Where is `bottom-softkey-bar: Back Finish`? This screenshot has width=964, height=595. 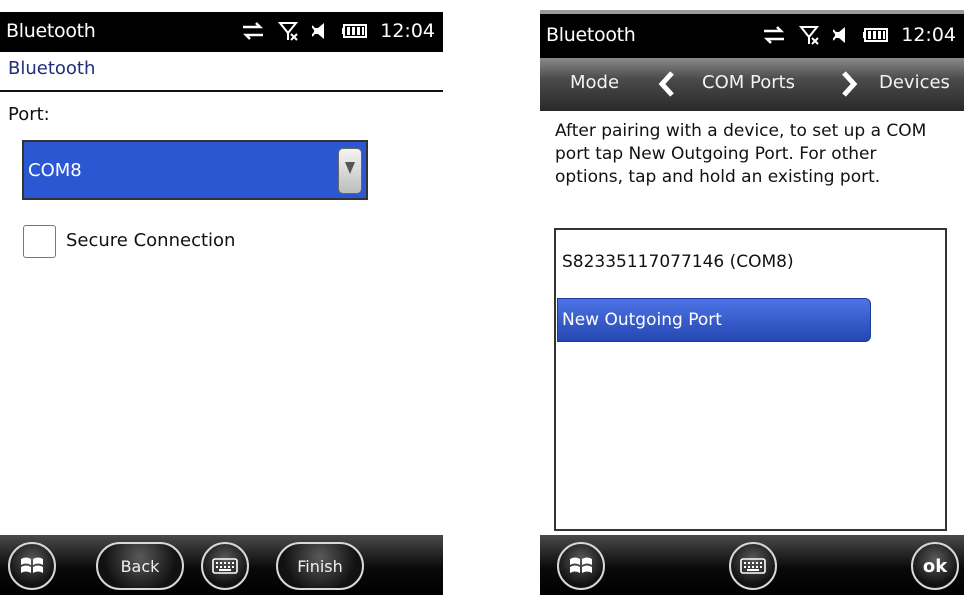
bottom-softkey-bar: Back Finish is located at coordinates (221, 565).